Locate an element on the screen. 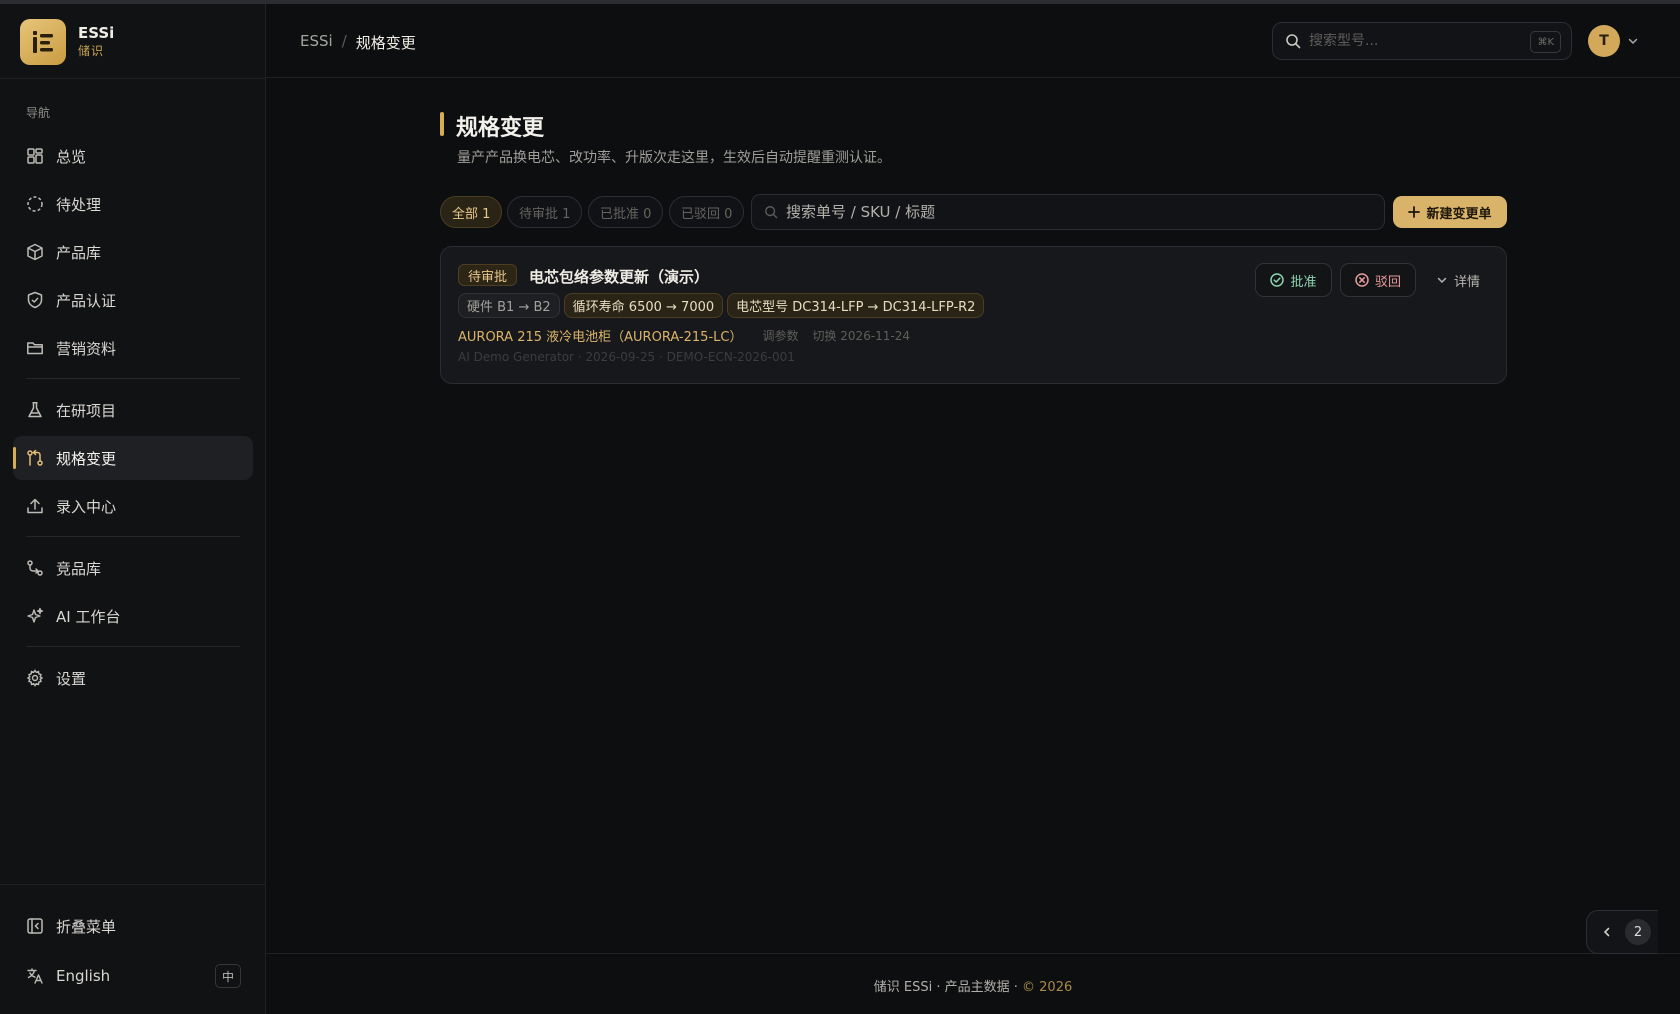  top-header: ESSi / 规格变更 ⌘K T is located at coordinates (973, 41).